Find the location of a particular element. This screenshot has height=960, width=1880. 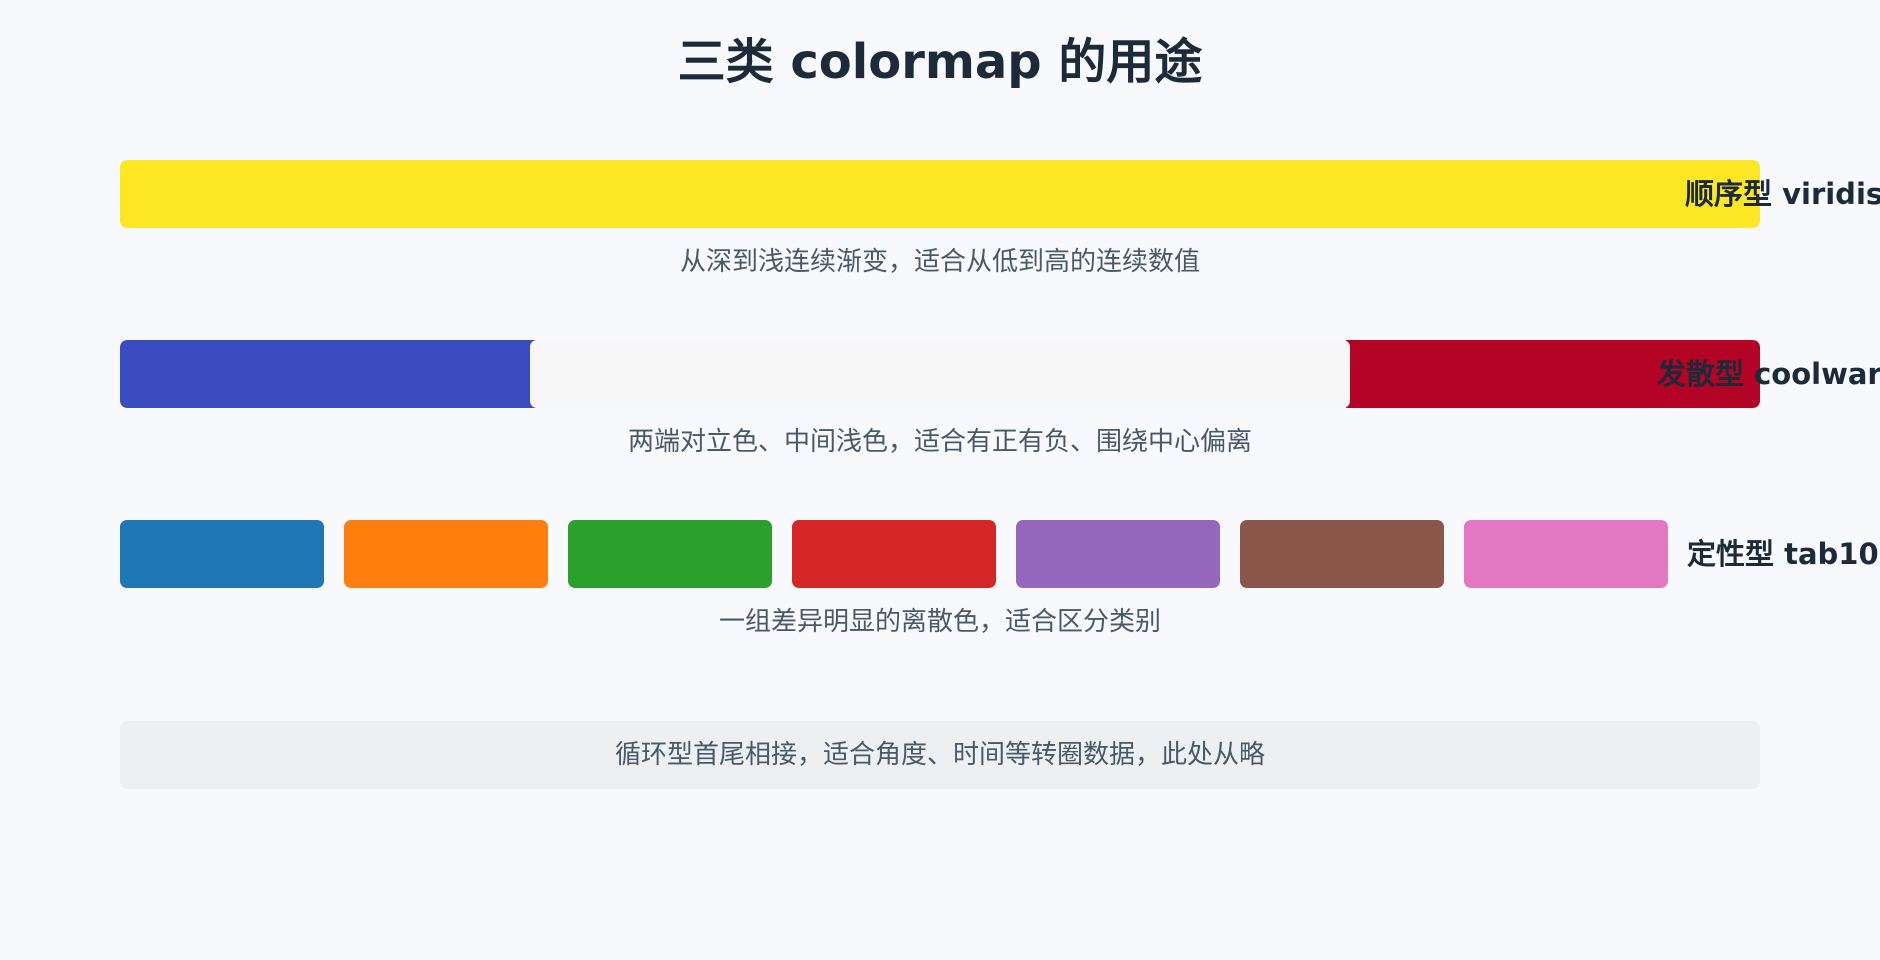

diverging-bar is located at coordinates (940, 374).